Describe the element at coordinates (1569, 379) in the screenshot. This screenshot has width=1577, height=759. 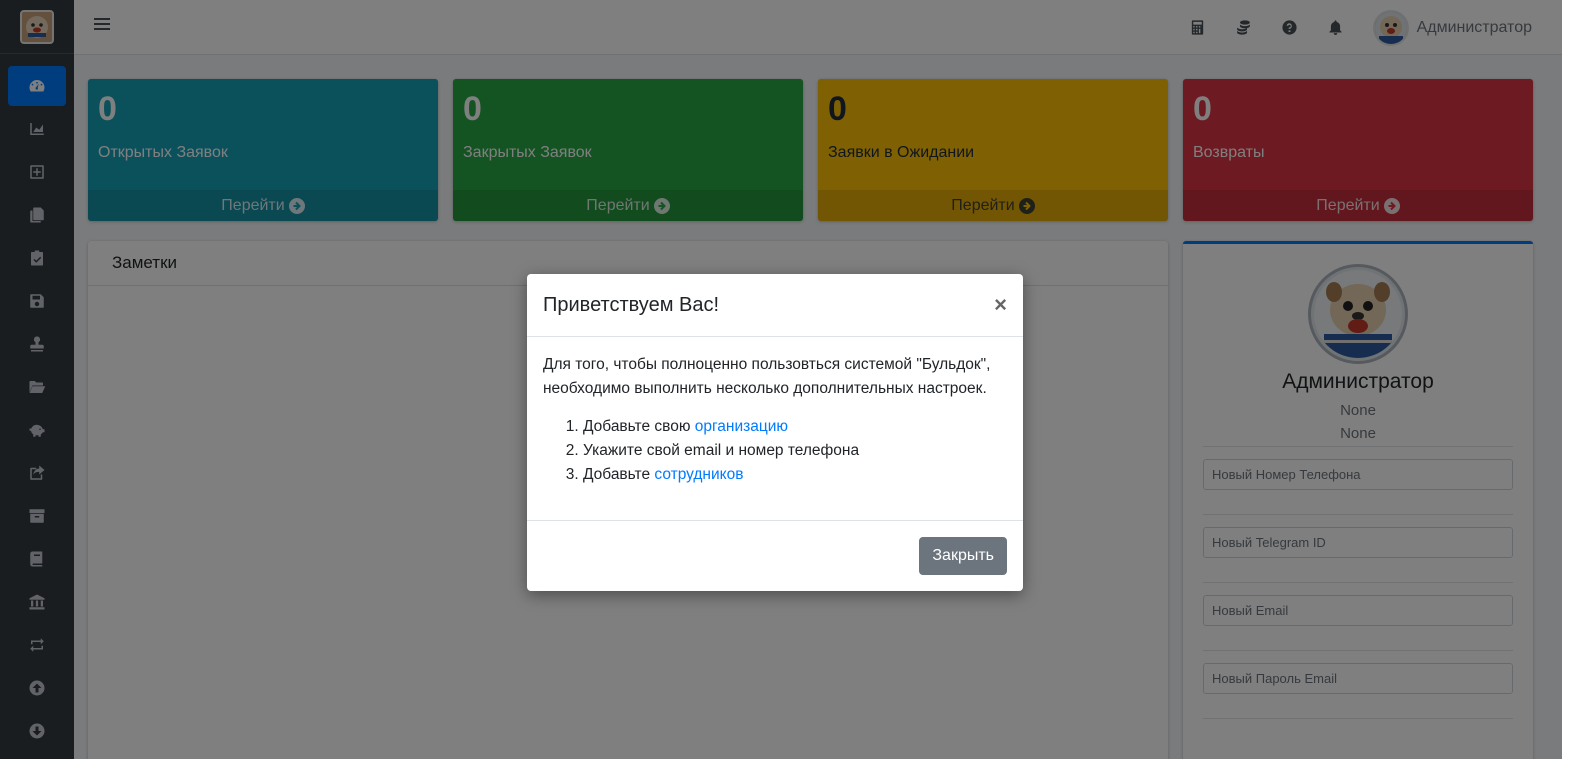
I see `scrollbar-strip` at that location.